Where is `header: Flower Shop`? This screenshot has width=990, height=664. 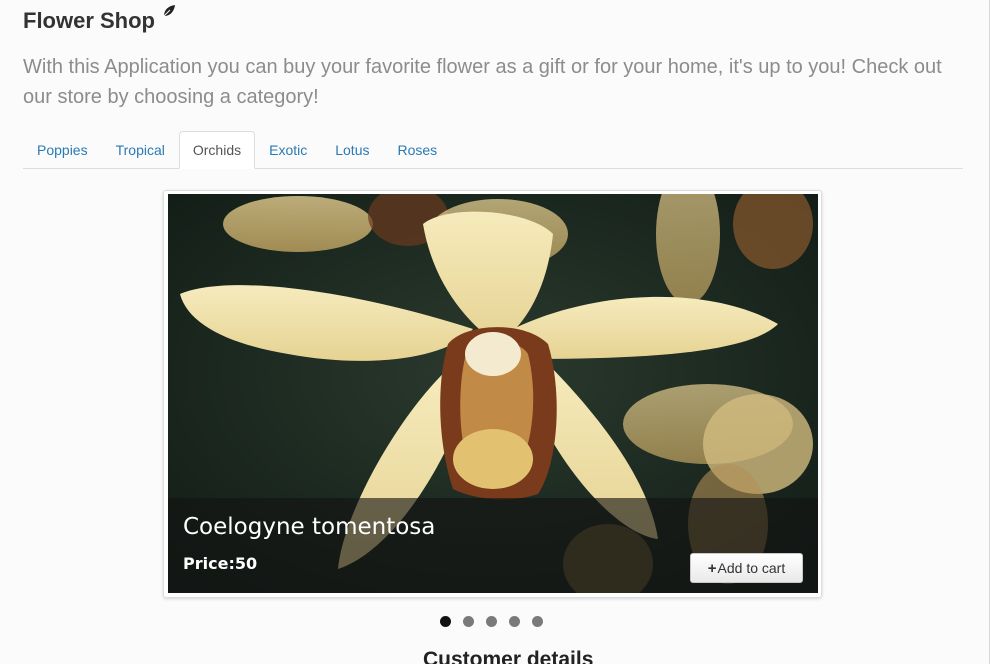
header: Flower Shop is located at coordinates (99, 20).